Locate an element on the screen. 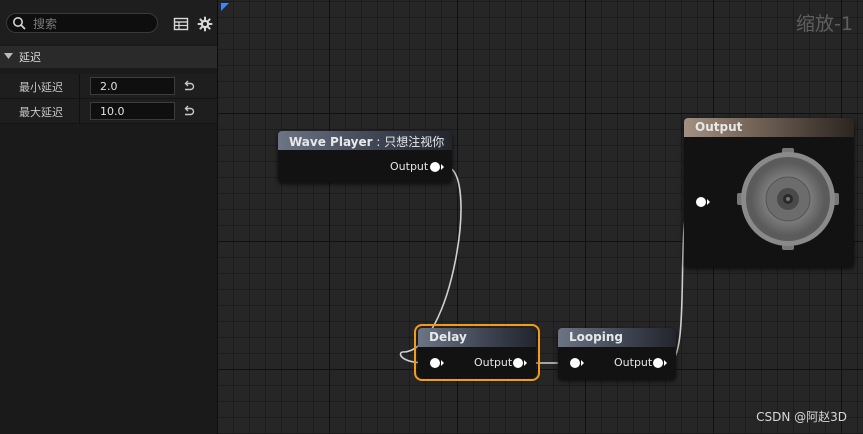  node-title-text: Wave Player is located at coordinates (331, 142).